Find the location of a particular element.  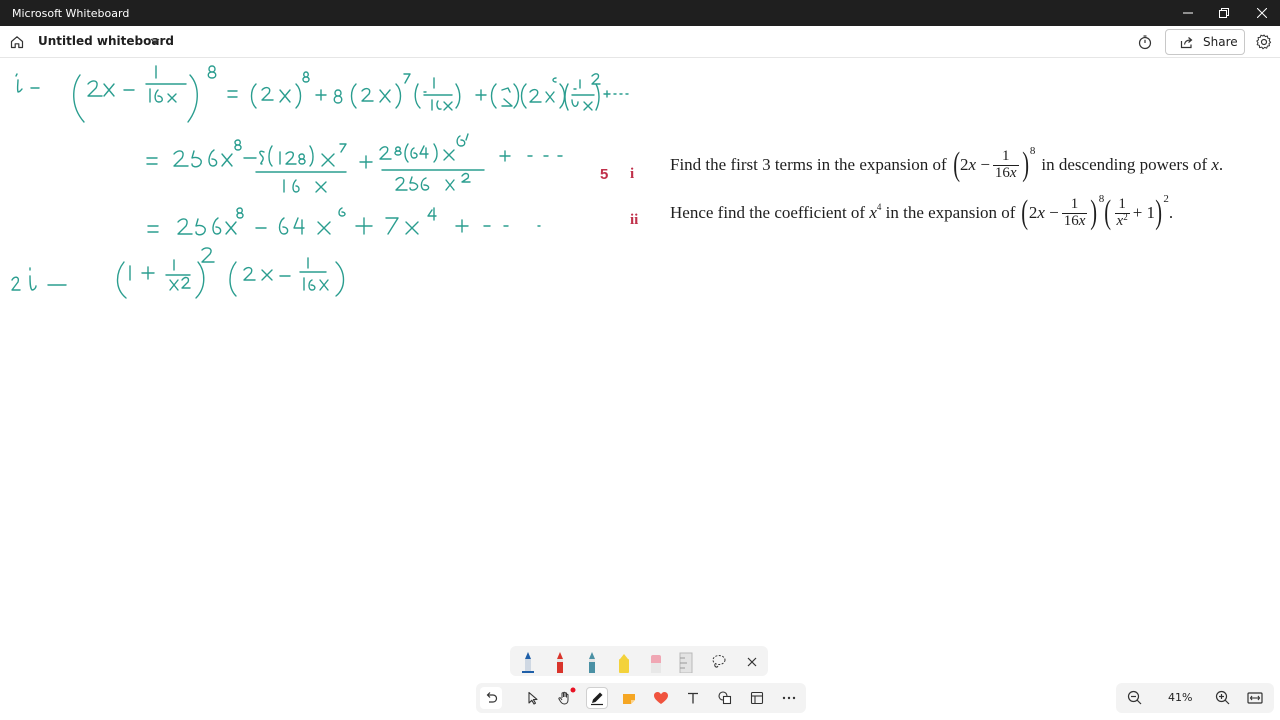

pen-red-icon is located at coordinates (560, 662).